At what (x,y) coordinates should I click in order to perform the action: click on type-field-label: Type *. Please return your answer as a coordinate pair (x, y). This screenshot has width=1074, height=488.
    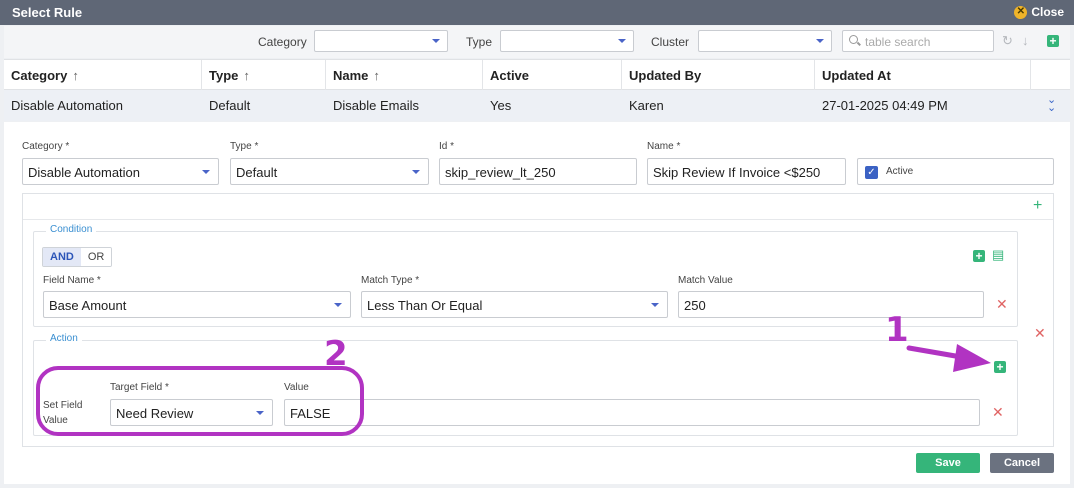
    Looking at the image, I should click on (244, 146).